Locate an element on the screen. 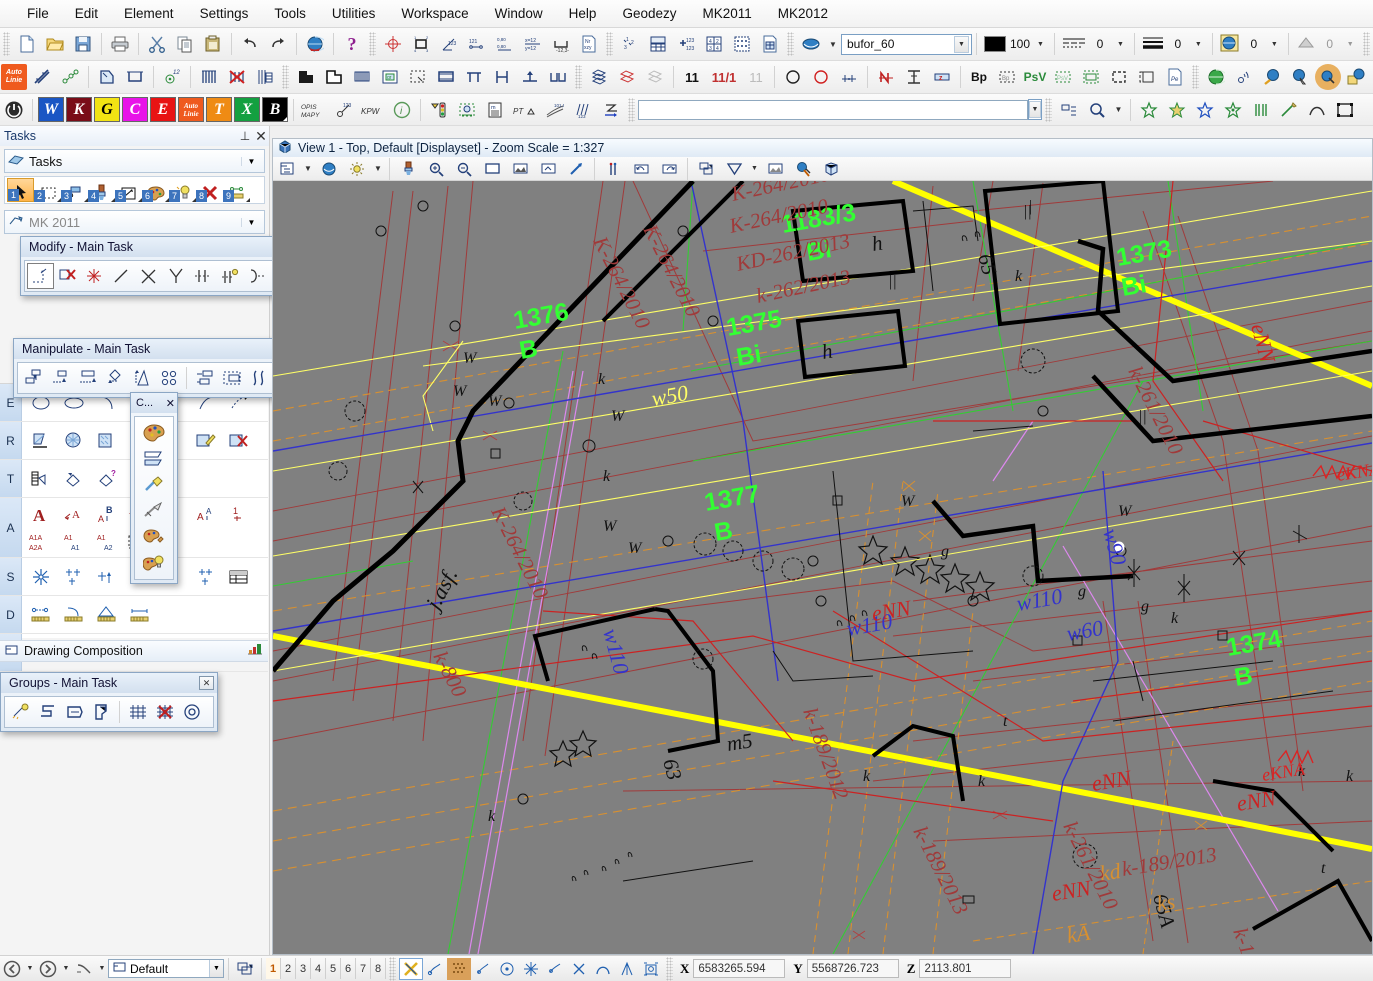  menu-item-mk2011: MK2011 is located at coordinates (726, 13).